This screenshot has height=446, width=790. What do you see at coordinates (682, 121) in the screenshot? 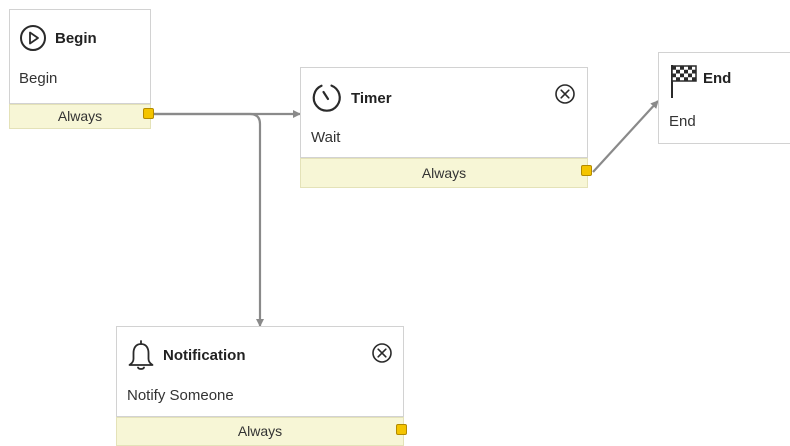
I see `end-node-subtitle: End` at bounding box center [682, 121].